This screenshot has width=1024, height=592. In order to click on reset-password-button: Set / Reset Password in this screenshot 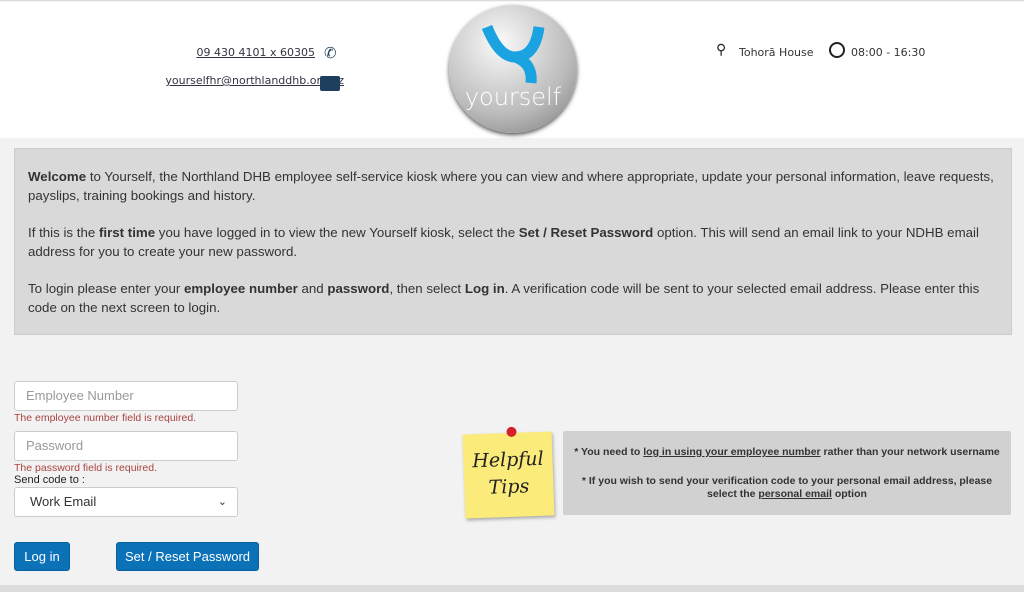, I will do `click(187, 556)`.